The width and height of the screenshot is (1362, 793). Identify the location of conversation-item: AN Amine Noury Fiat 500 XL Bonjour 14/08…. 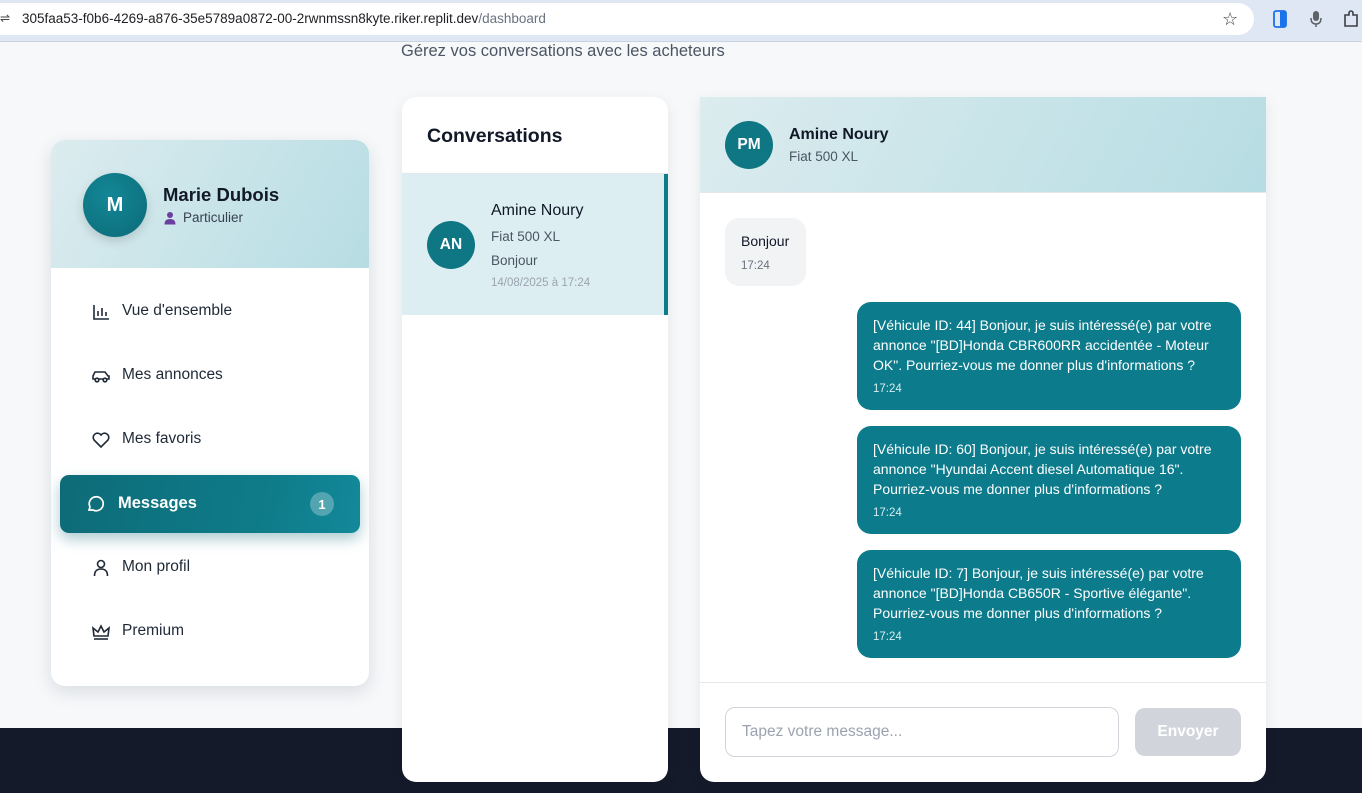
(535, 244).